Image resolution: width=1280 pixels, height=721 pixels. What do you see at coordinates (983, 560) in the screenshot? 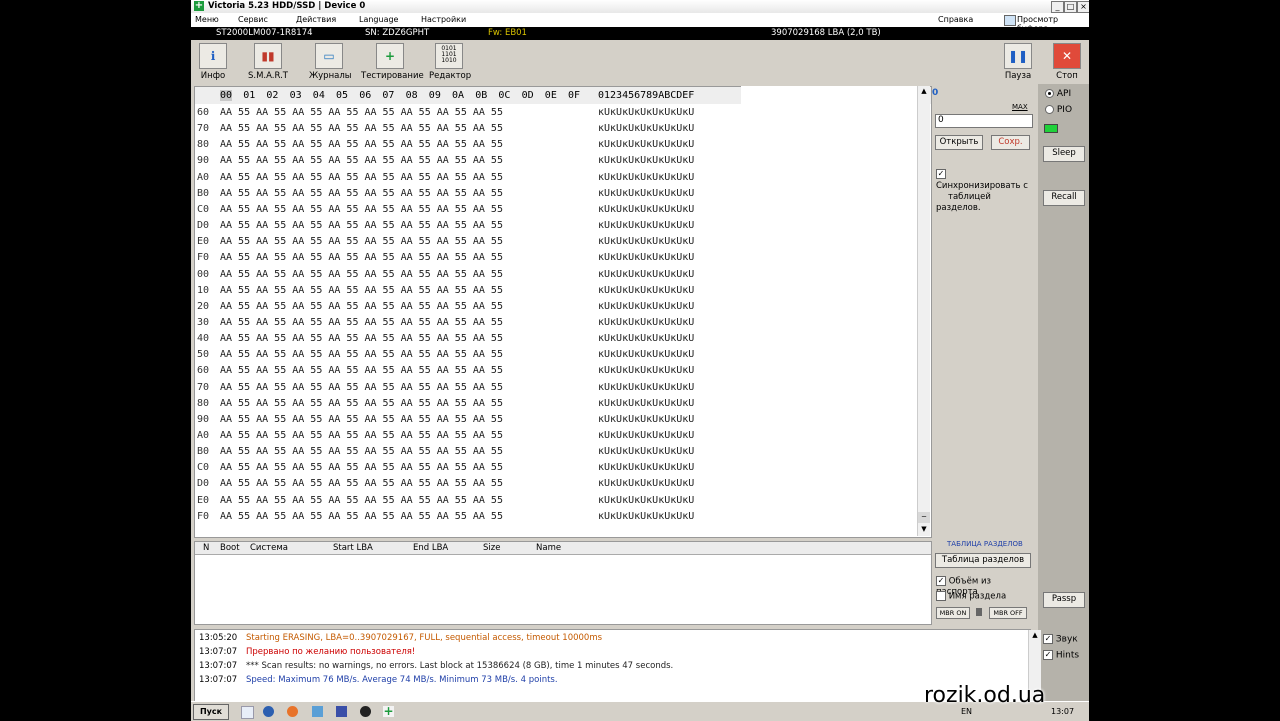
I see `partition-table-button: Таблица разделов` at bounding box center [983, 560].